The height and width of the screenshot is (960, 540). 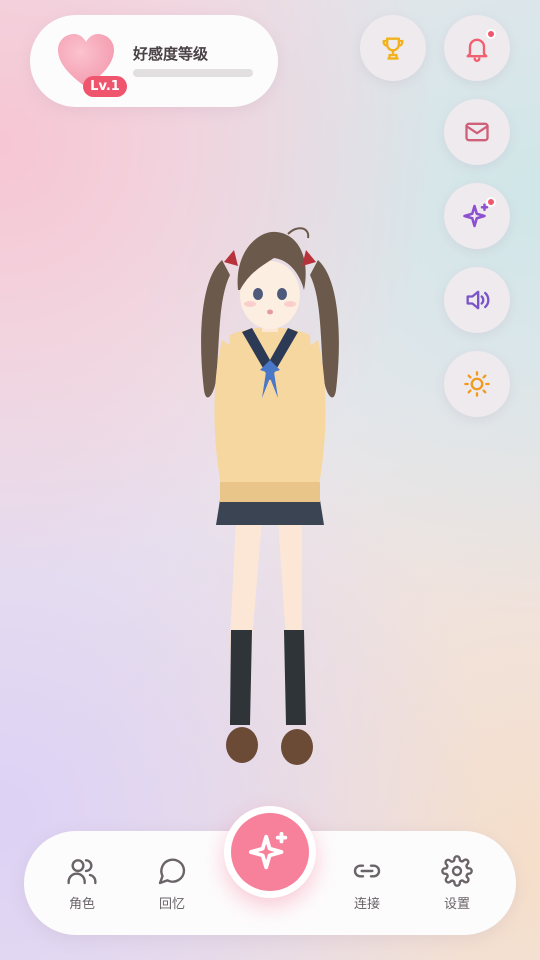 What do you see at coordinates (82, 887) in the screenshot?
I see `nav-item-characters: 角色` at bounding box center [82, 887].